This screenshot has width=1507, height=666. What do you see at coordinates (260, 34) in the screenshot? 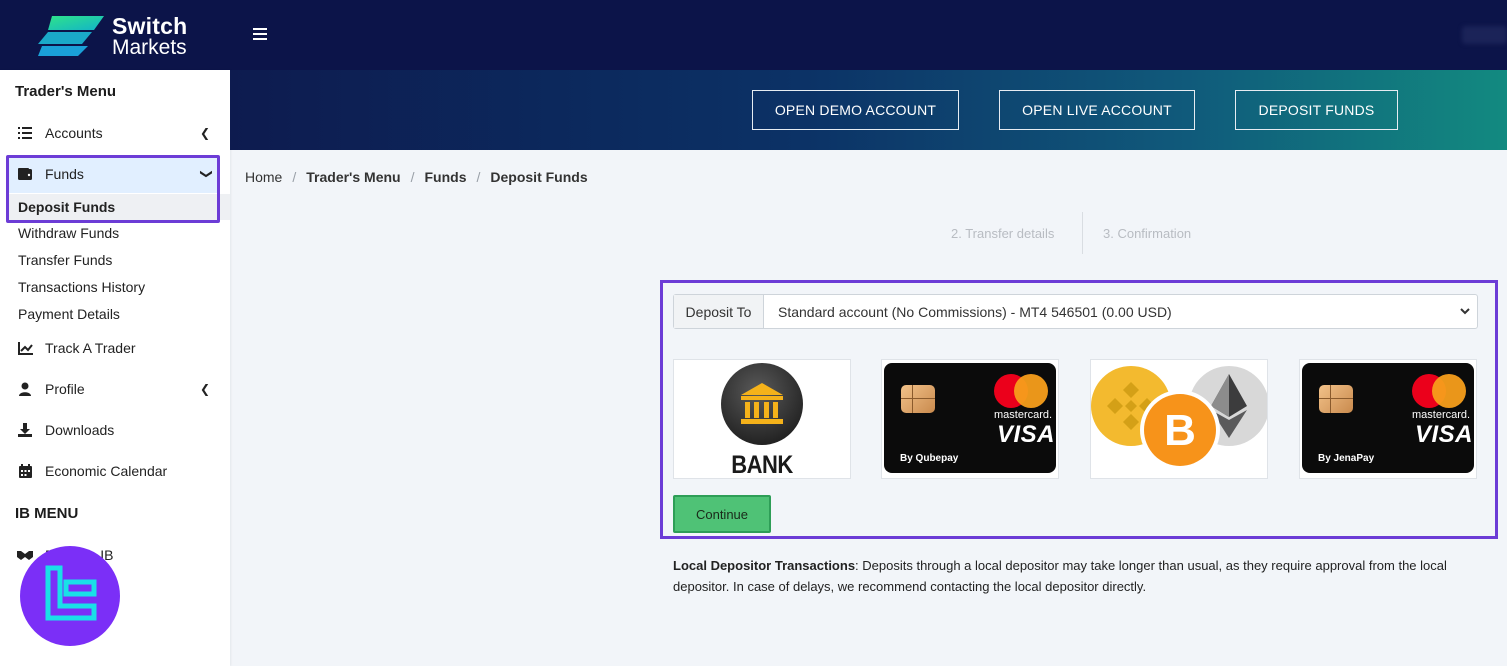
I see `hamburger-menu-icon` at bounding box center [260, 34].